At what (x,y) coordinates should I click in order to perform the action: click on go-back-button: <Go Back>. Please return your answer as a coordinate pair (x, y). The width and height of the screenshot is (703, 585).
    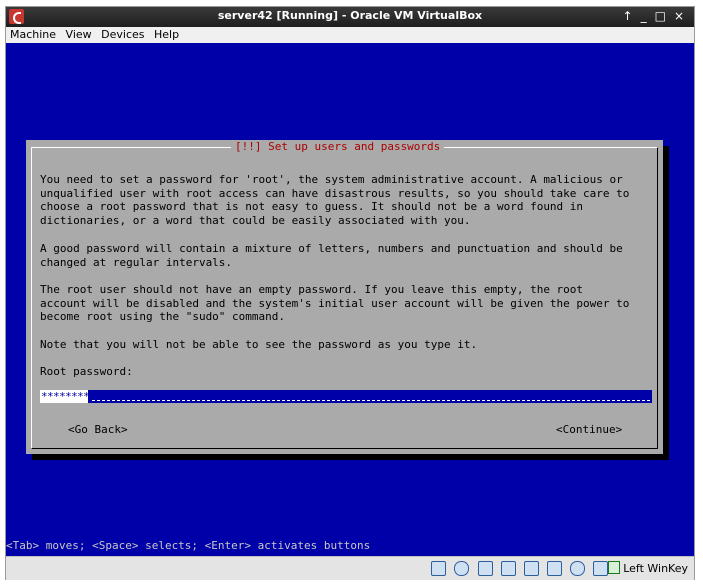
    Looking at the image, I should click on (98, 429).